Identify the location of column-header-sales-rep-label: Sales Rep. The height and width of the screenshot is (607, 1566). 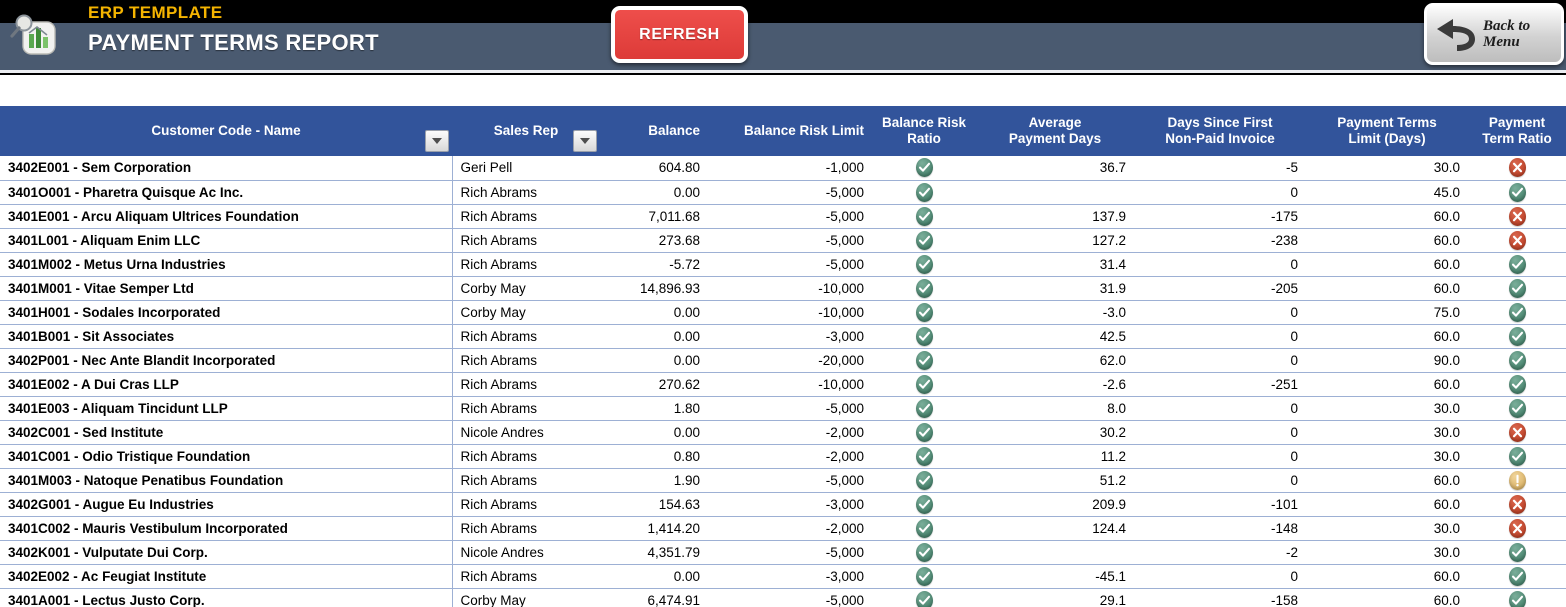
(526, 131).